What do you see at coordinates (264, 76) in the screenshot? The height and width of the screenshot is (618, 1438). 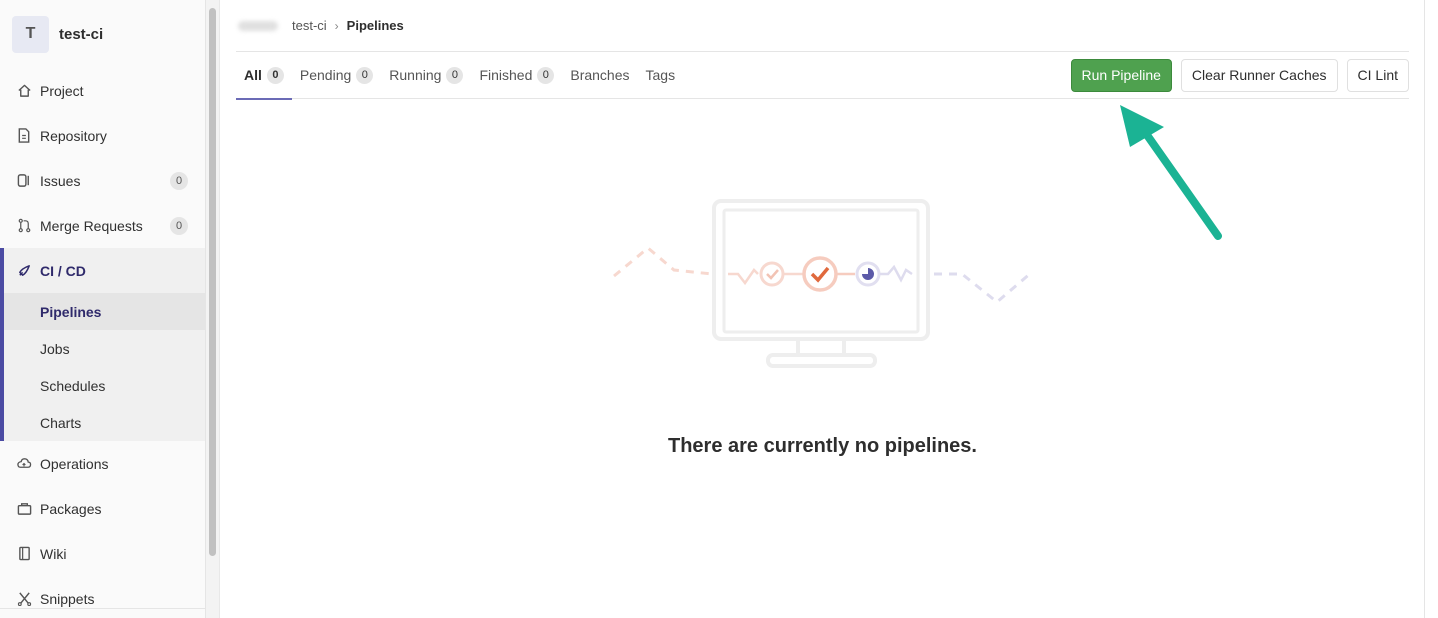 I see `tab-all: All 0` at bounding box center [264, 76].